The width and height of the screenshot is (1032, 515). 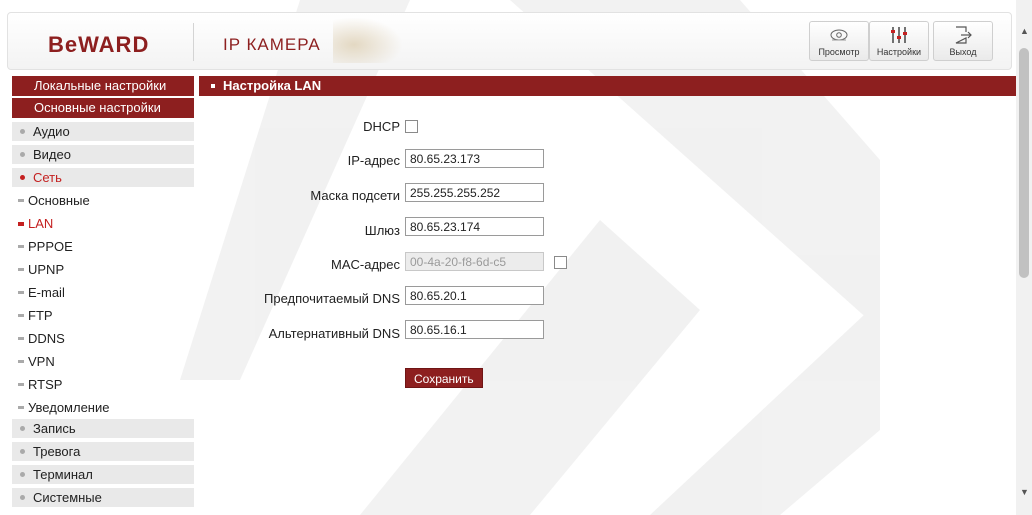 What do you see at coordinates (59, 200) in the screenshot?
I see `sidebar-sub-label: Основные` at bounding box center [59, 200].